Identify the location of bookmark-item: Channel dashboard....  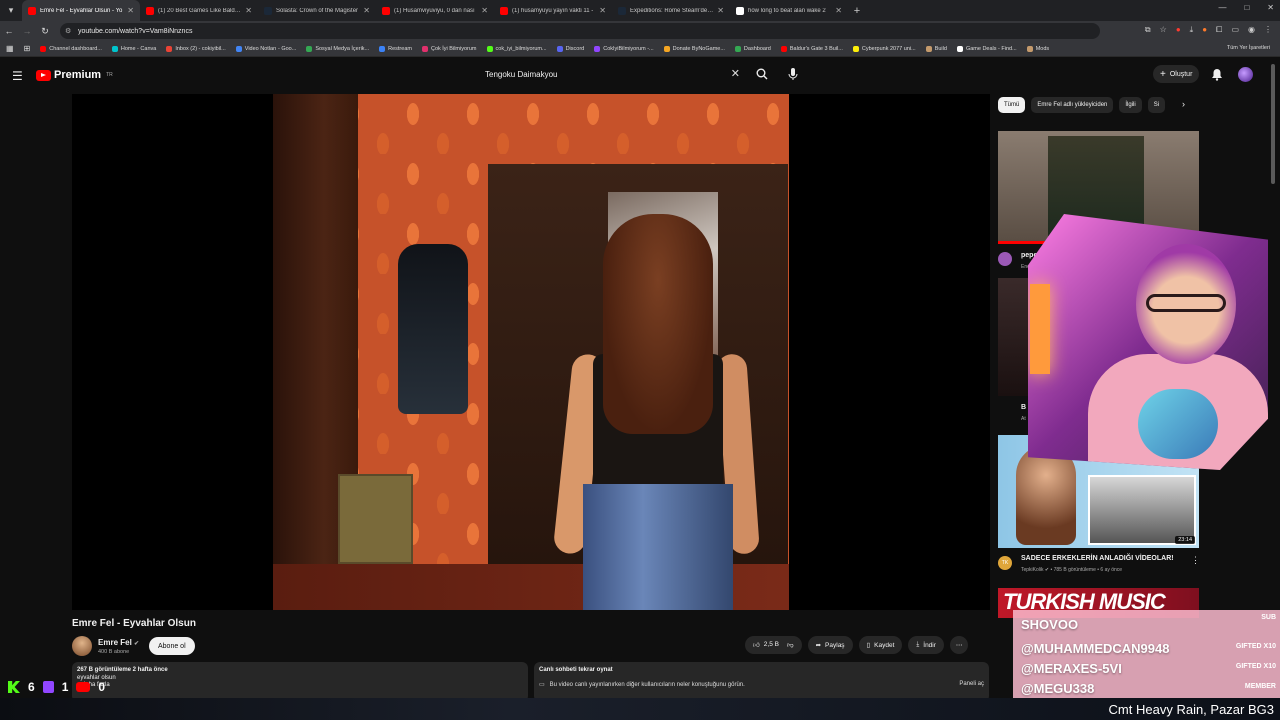
(71, 48).